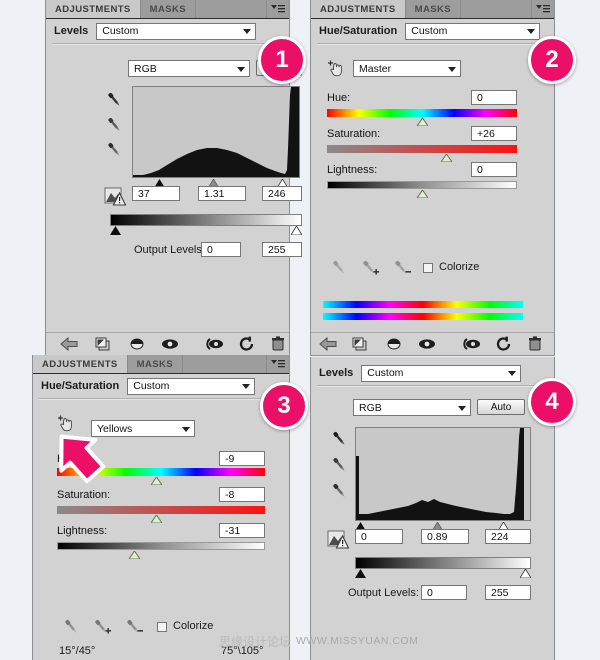 The width and height of the screenshot is (600, 660). I want to click on targeted-adjustment-tool-icon, so click(336, 68).